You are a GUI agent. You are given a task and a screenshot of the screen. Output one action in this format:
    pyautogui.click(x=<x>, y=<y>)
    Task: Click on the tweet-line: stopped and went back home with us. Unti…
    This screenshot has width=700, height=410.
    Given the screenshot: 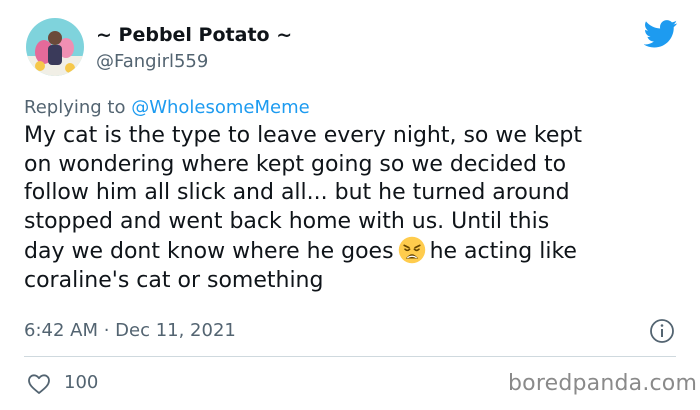 What is the action you would take?
    pyautogui.click(x=287, y=221)
    